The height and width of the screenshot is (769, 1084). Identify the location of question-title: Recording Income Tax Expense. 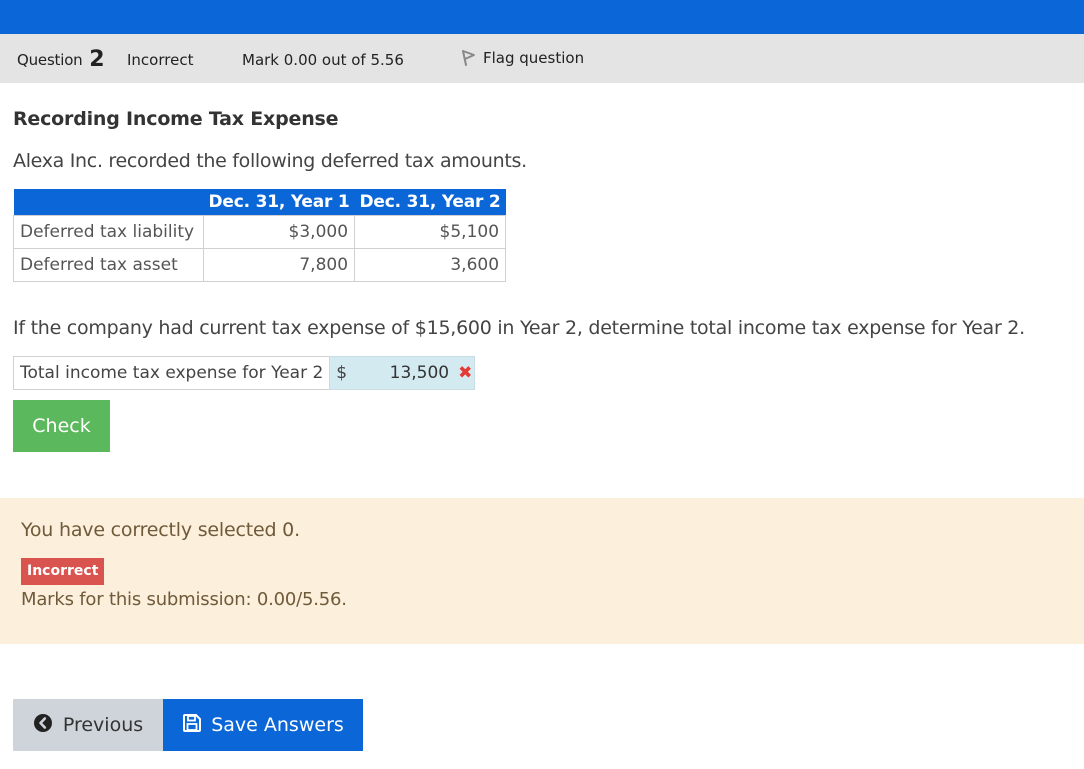
(176, 119).